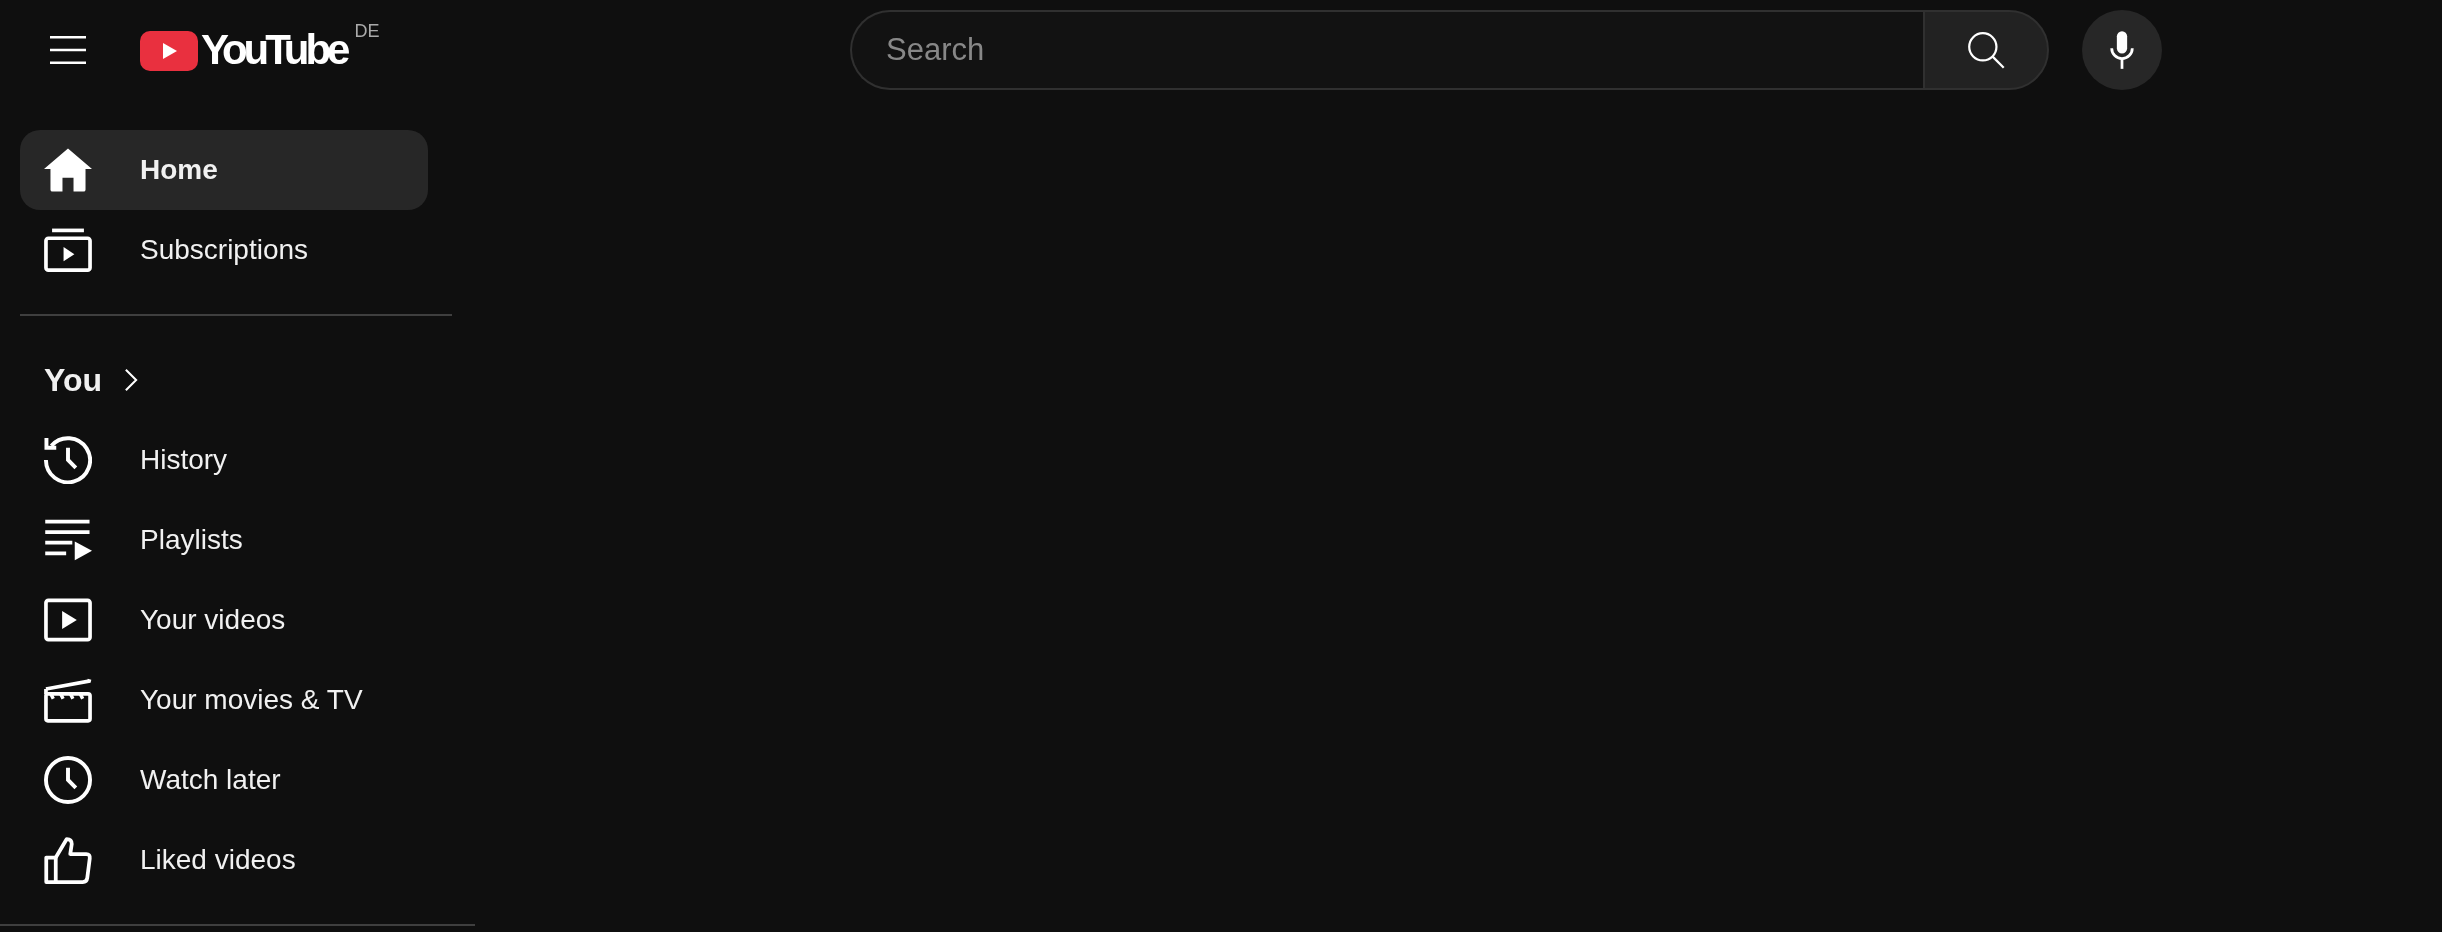 This screenshot has width=2442, height=932. What do you see at coordinates (68, 250) in the screenshot?
I see `video-stack-icon` at bounding box center [68, 250].